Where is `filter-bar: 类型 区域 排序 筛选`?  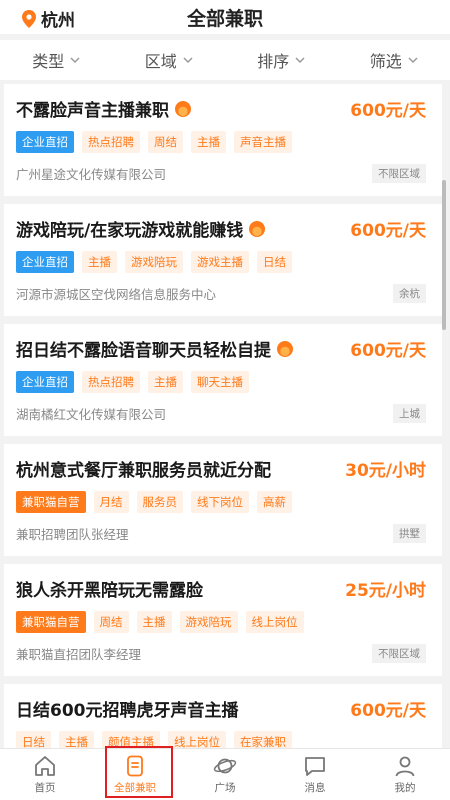 filter-bar: 类型 区域 排序 筛选 is located at coordinates (225, 60).